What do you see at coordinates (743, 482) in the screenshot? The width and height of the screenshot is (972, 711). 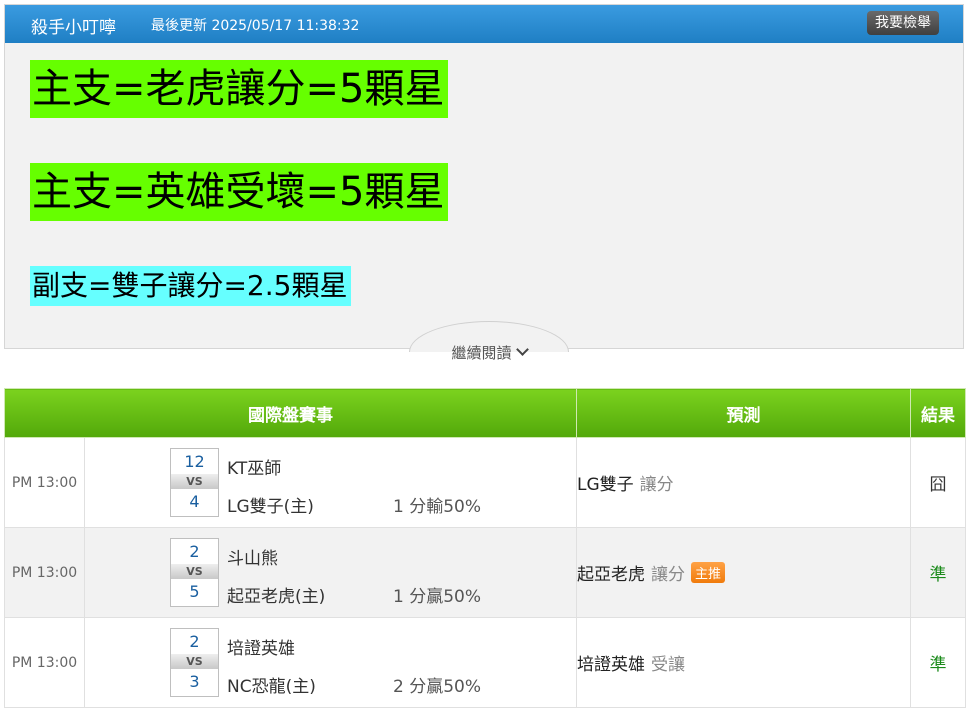 I see `prediction-cell: LG雙子 讓分` at bounding box center [743, 482].